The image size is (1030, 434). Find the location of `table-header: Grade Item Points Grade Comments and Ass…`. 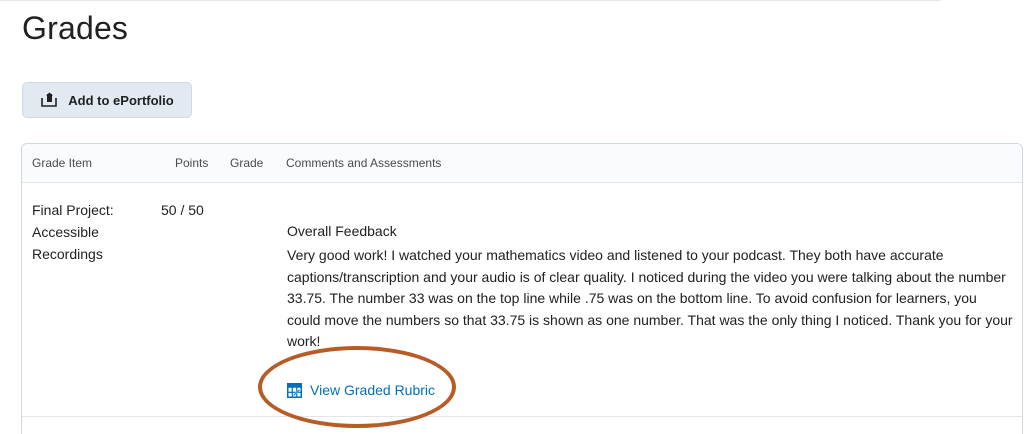

table-header: Grade Item Points Grade Comments and Ass… is located at coordinates (522, 163).